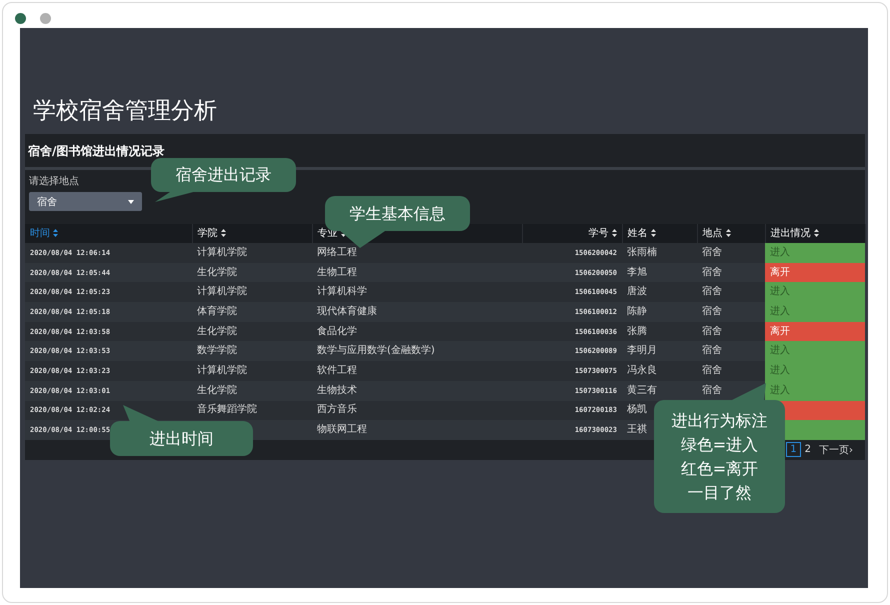  I want to click on page-title: 学校宿舍管理分析, so click(125, 111).